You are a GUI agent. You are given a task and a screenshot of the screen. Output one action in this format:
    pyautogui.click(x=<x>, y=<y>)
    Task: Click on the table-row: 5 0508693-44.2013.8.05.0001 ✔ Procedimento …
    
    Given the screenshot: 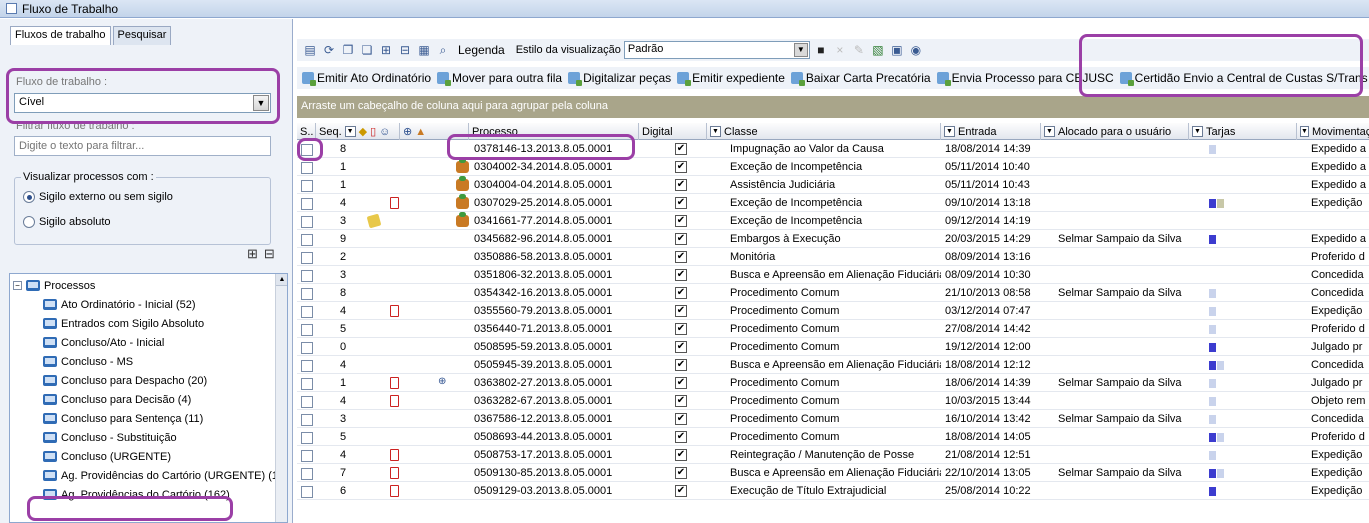 What is the action you would take?
    pyautogui.click(x=833, y=437)
    